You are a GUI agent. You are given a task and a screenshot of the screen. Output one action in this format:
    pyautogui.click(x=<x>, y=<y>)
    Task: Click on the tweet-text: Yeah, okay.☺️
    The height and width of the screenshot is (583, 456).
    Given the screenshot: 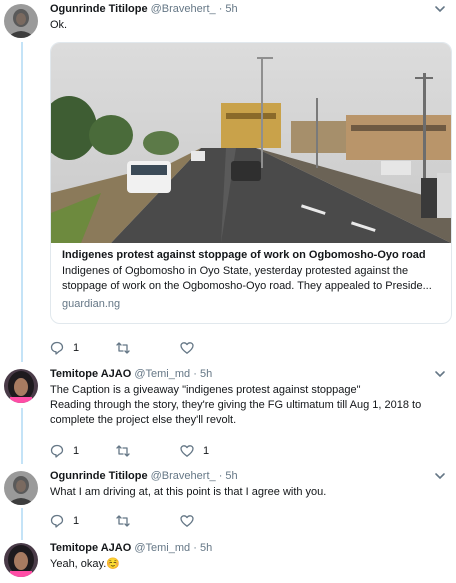 What is the action you would take?
    pyautogui.click(x=248, y=564)
    